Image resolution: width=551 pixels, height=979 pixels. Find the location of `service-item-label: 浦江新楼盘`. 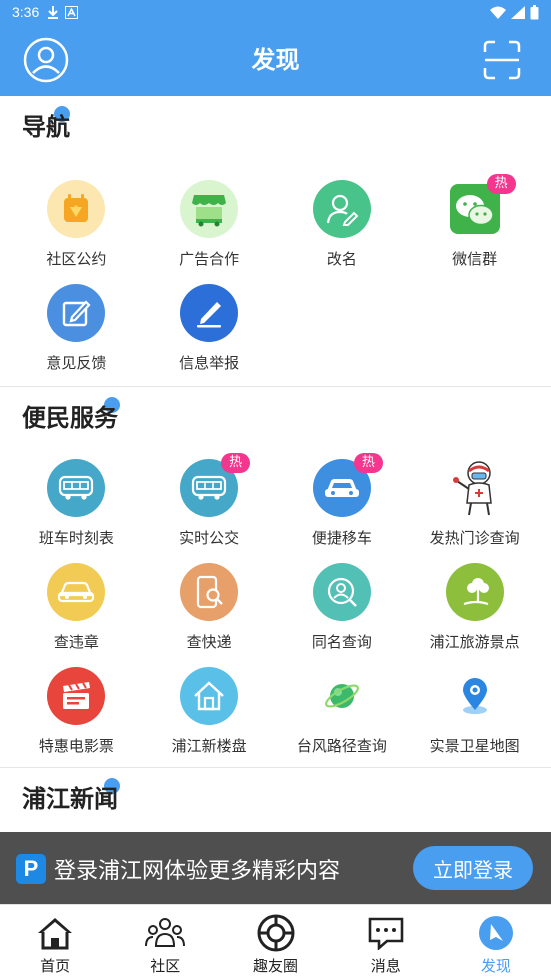

service-item-label: 浦江新楼盘 is located at coordinates (209, 746).